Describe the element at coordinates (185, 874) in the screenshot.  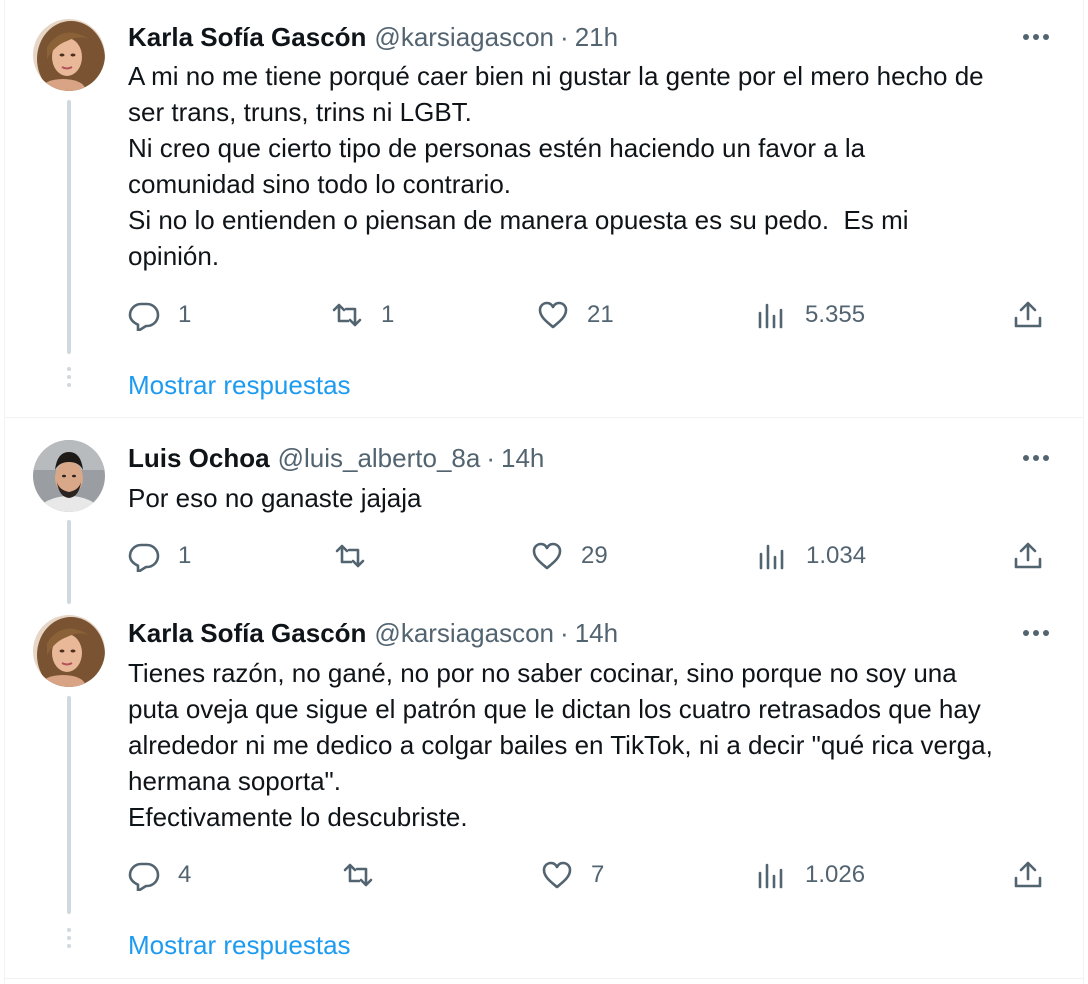
I see `reply-count: 4` at that location.